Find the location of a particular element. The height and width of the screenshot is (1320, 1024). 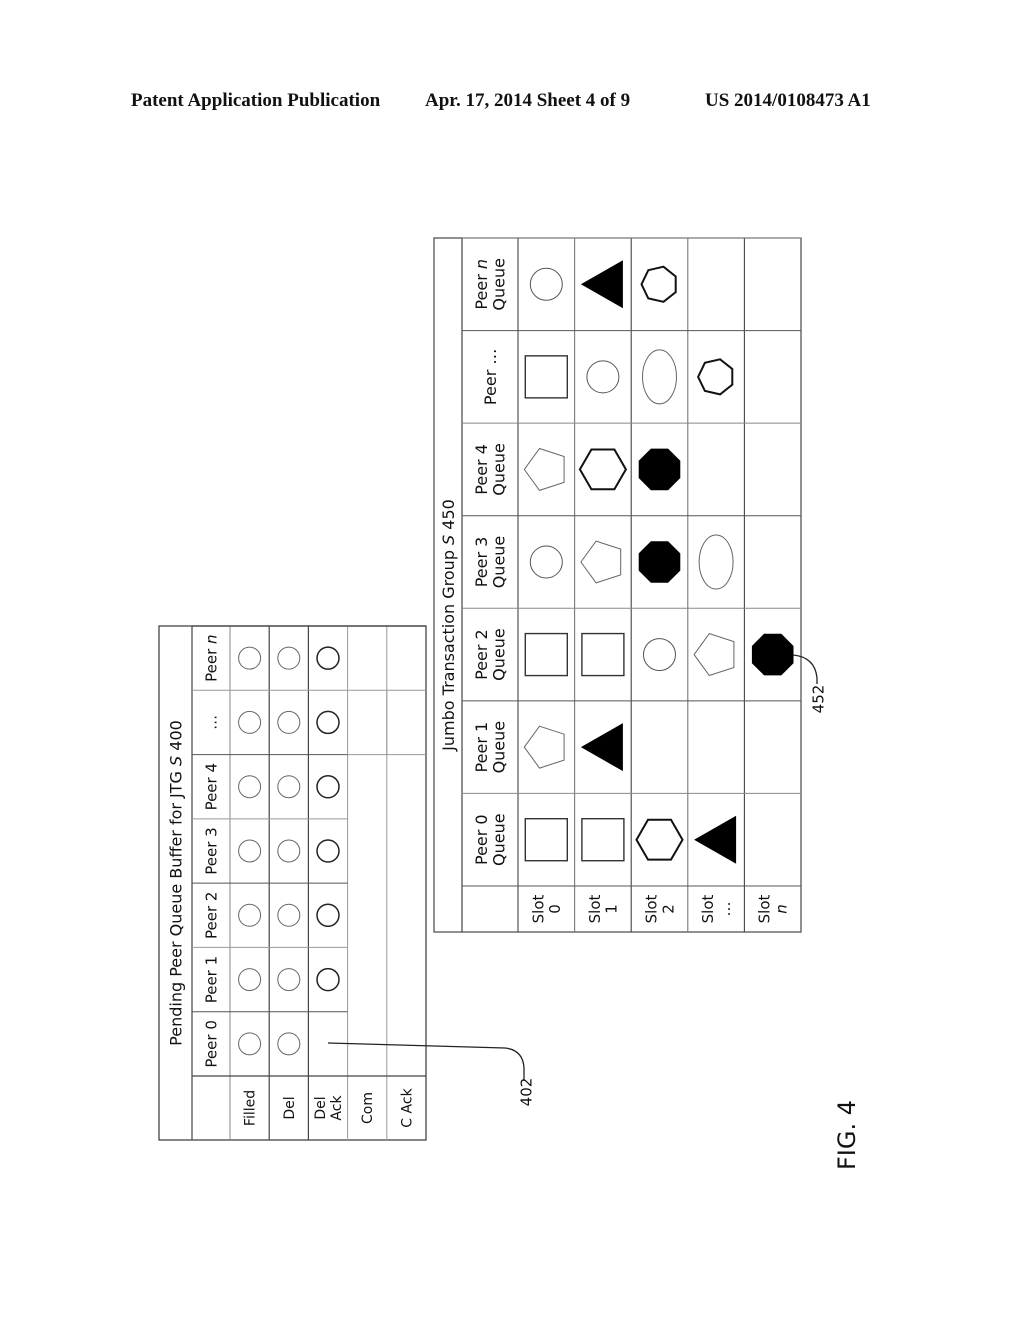

column-header-4-text: Queue is located at coordinates (499, 469).